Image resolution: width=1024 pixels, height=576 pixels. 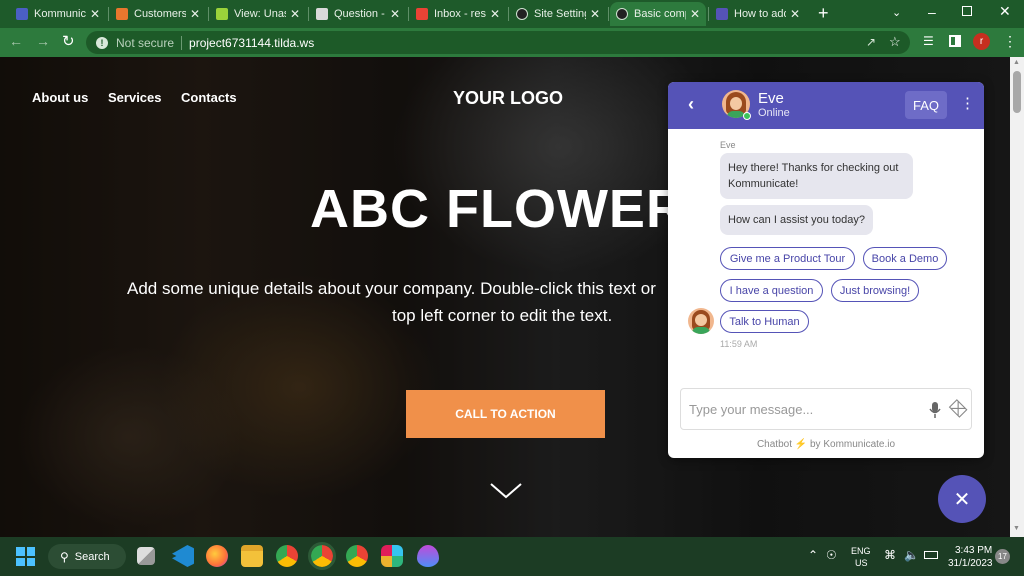 I want to click on battery-icon, so click(x=931, y=555).